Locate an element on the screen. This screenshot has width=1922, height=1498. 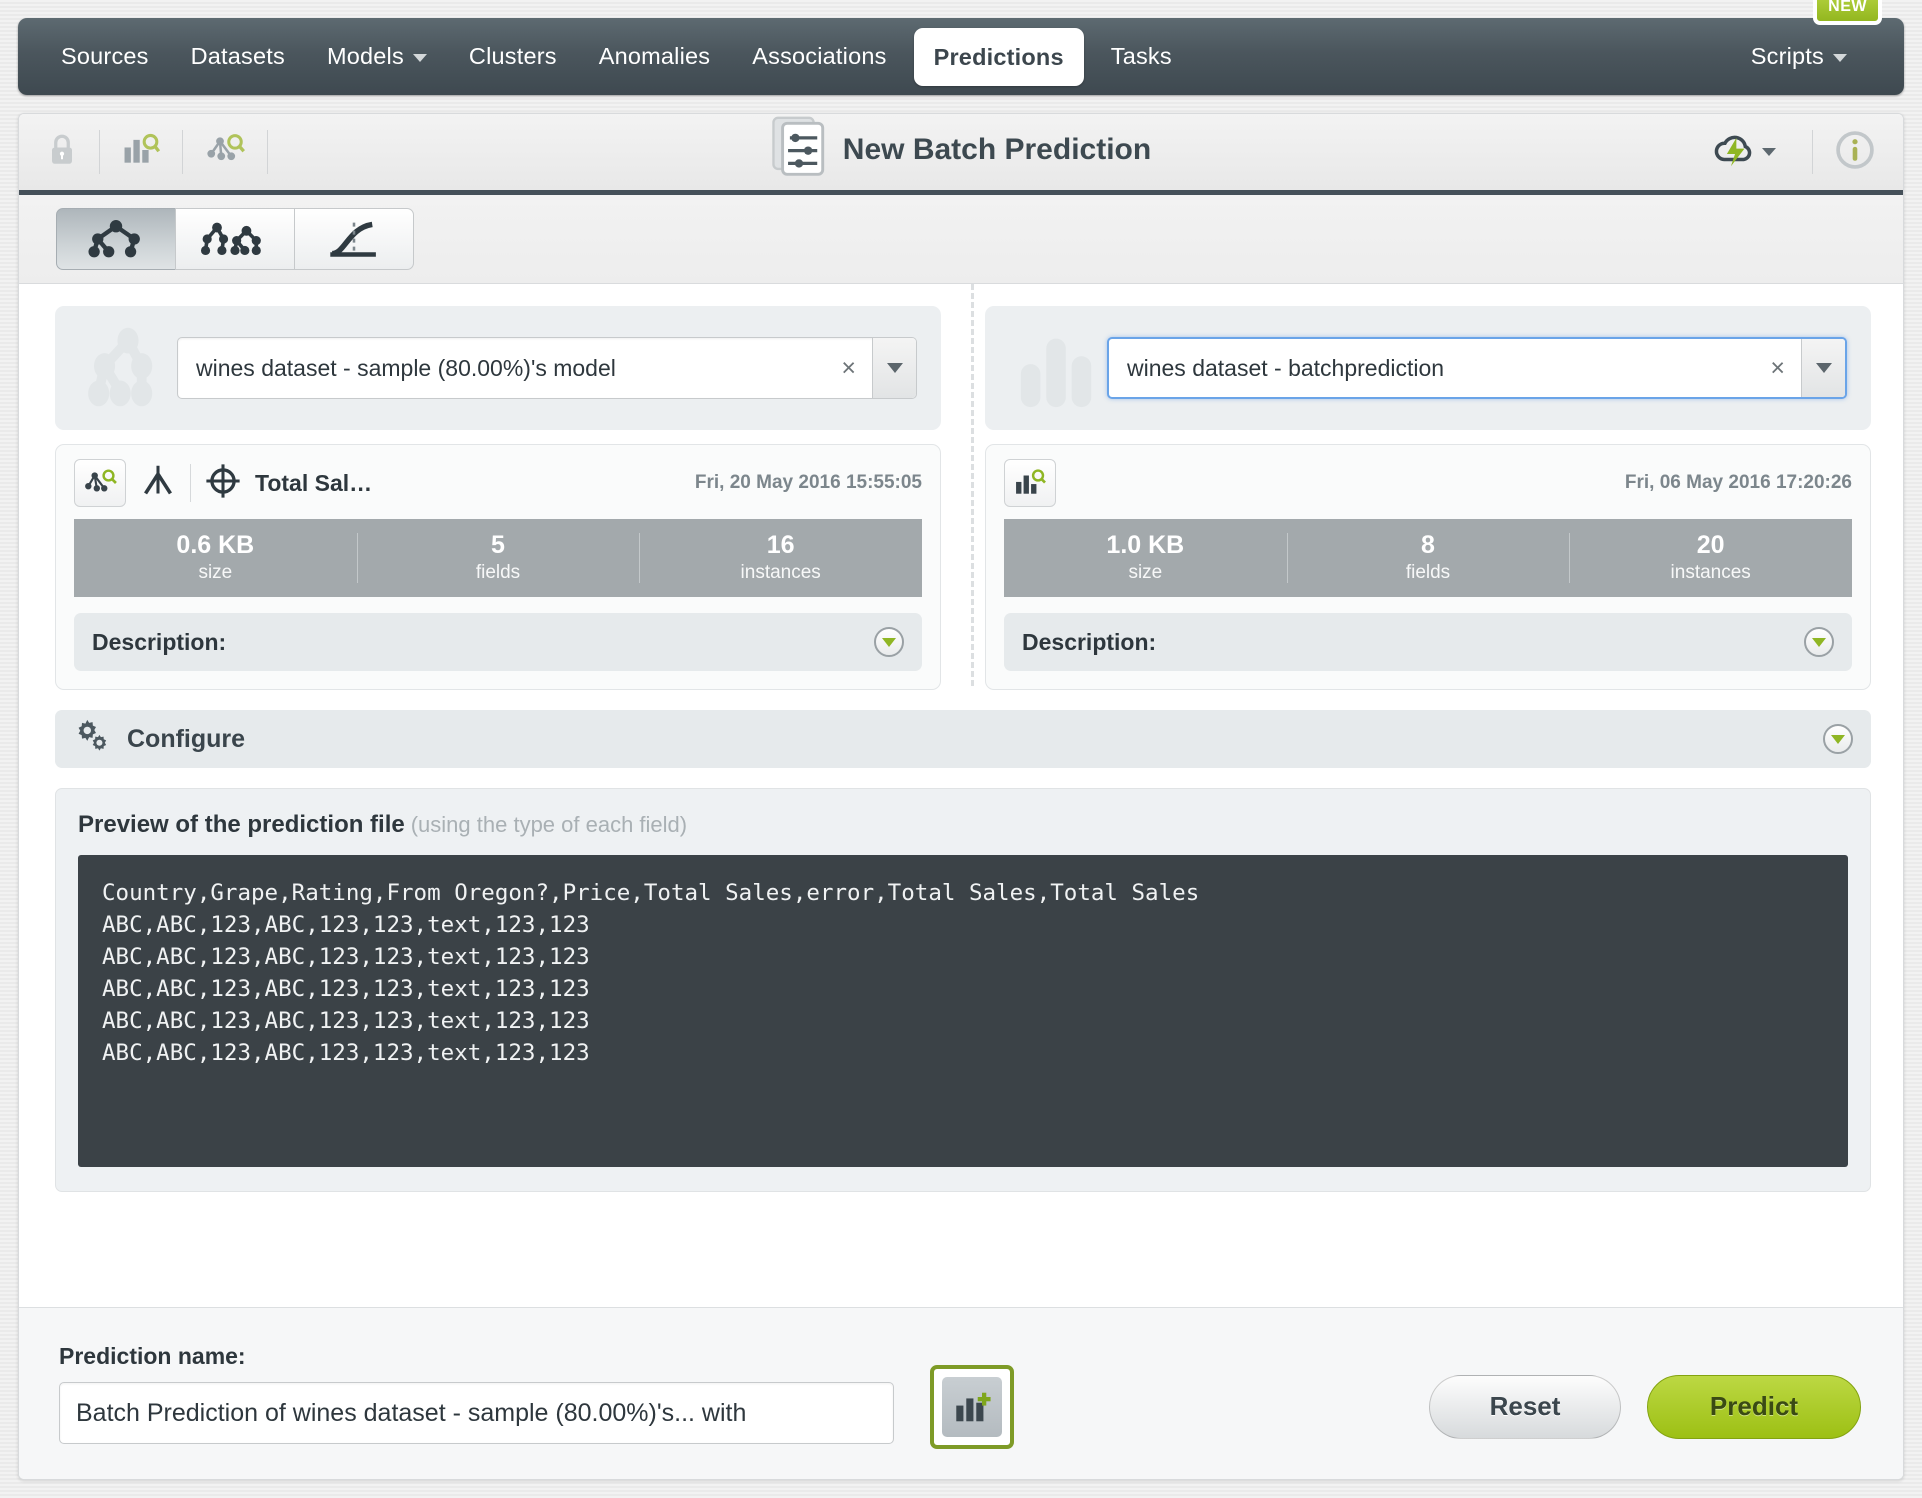
predict-button: Predict is located at coordinates (1754, 1406).